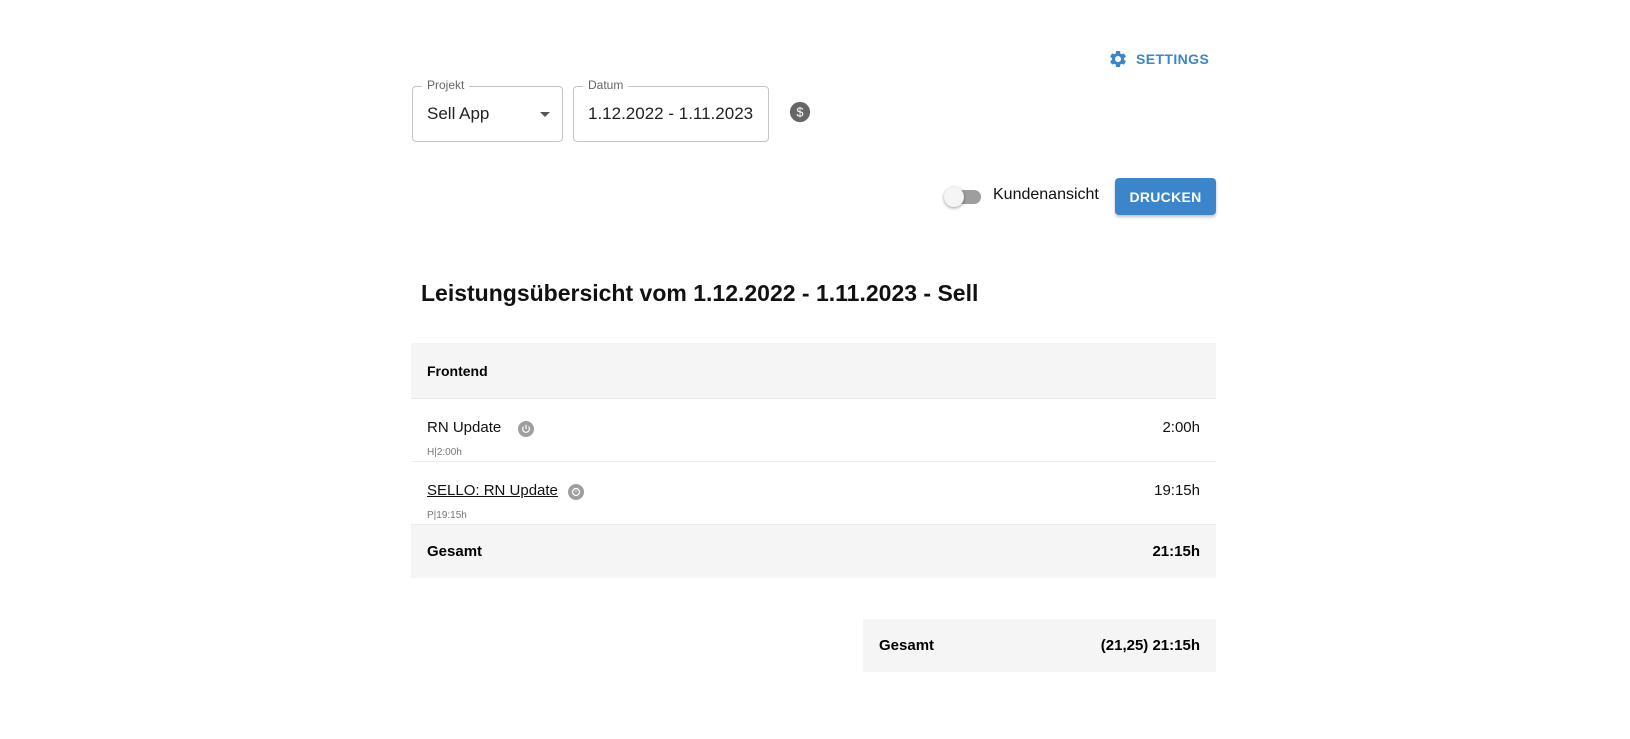 This screenshot has height=739, width=1630. I want to click on section-title: Frontend, so click(457, 370).